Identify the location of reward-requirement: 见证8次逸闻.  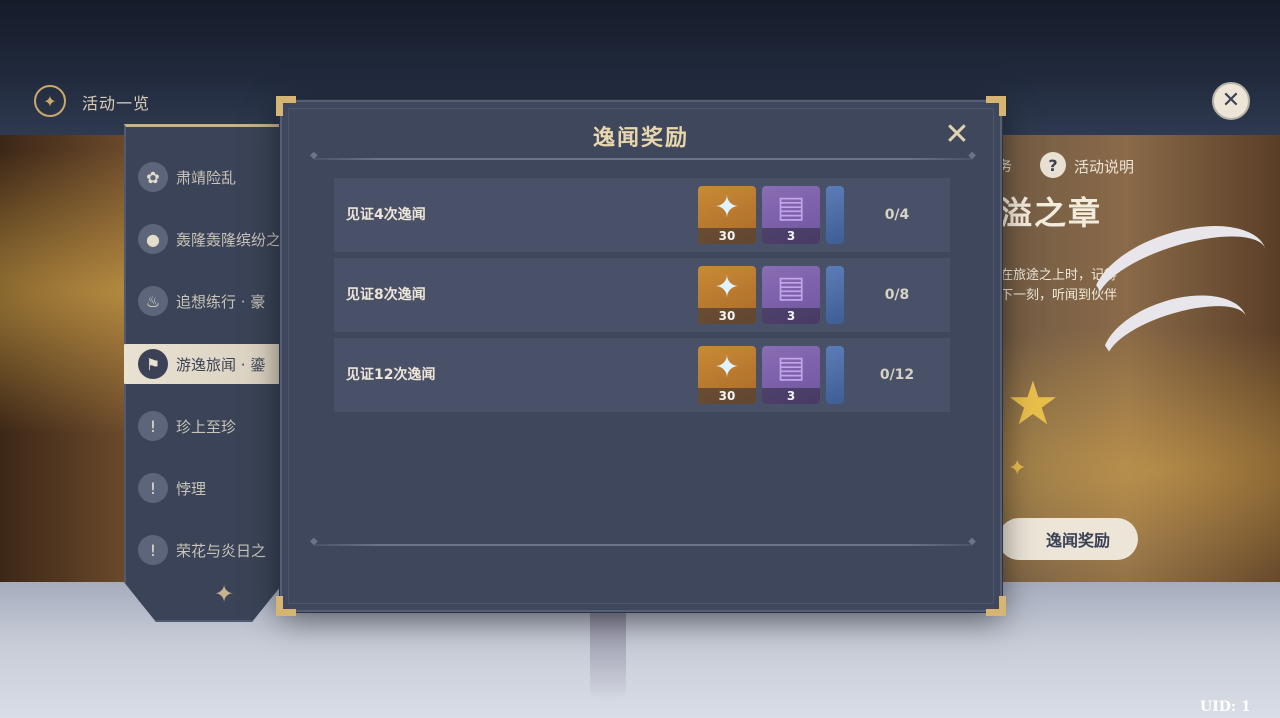
(386, 295).